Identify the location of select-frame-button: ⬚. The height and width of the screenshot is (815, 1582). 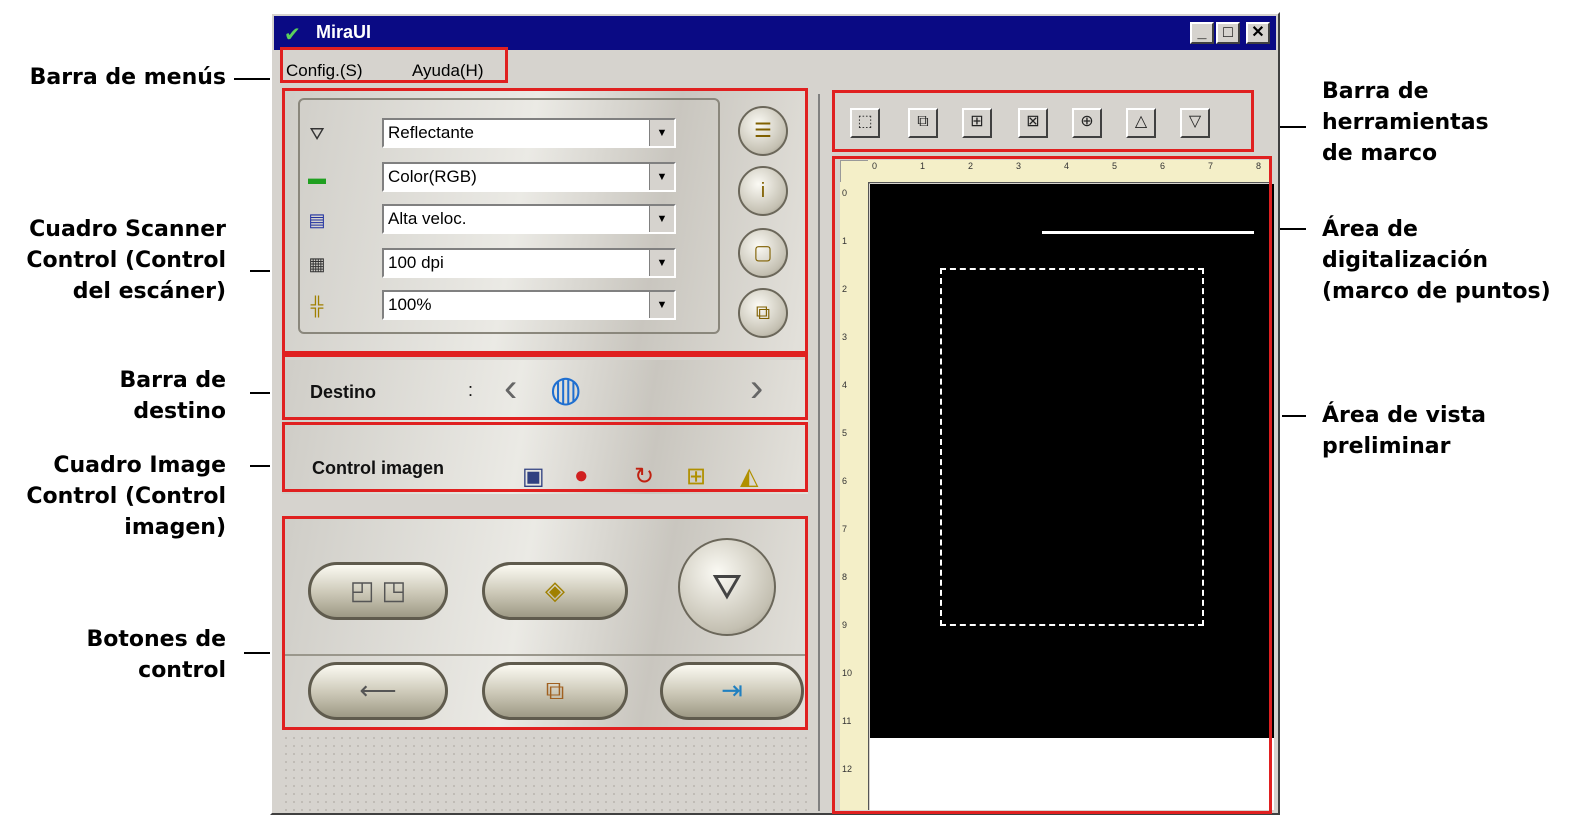
(865, 123).